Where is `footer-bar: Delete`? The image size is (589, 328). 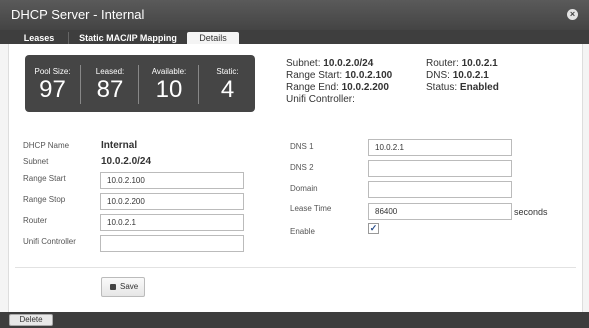 footer-bar: Delete is located at coordinates (294, 320).